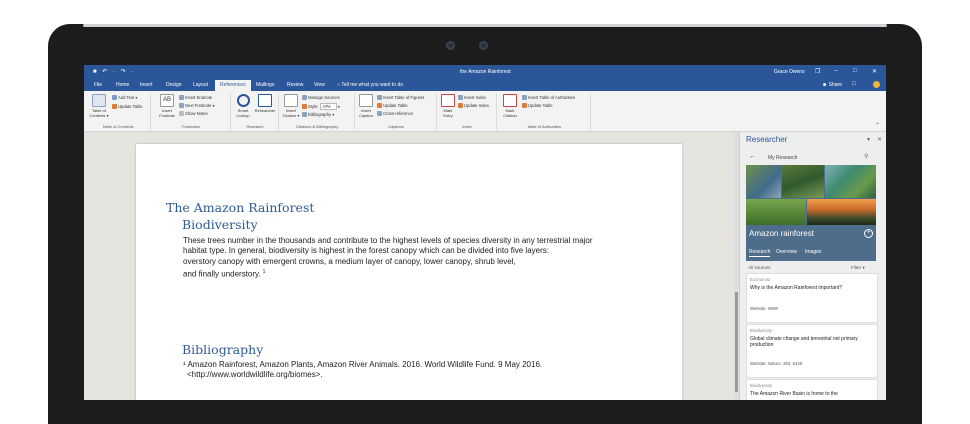 Image resolution: width=970 pixels, height=424 pixels. What do you see at coordinates (265, 85) in the screenshot?
I see `tab-mailings: Mailings` at bounding box center [265, 85].